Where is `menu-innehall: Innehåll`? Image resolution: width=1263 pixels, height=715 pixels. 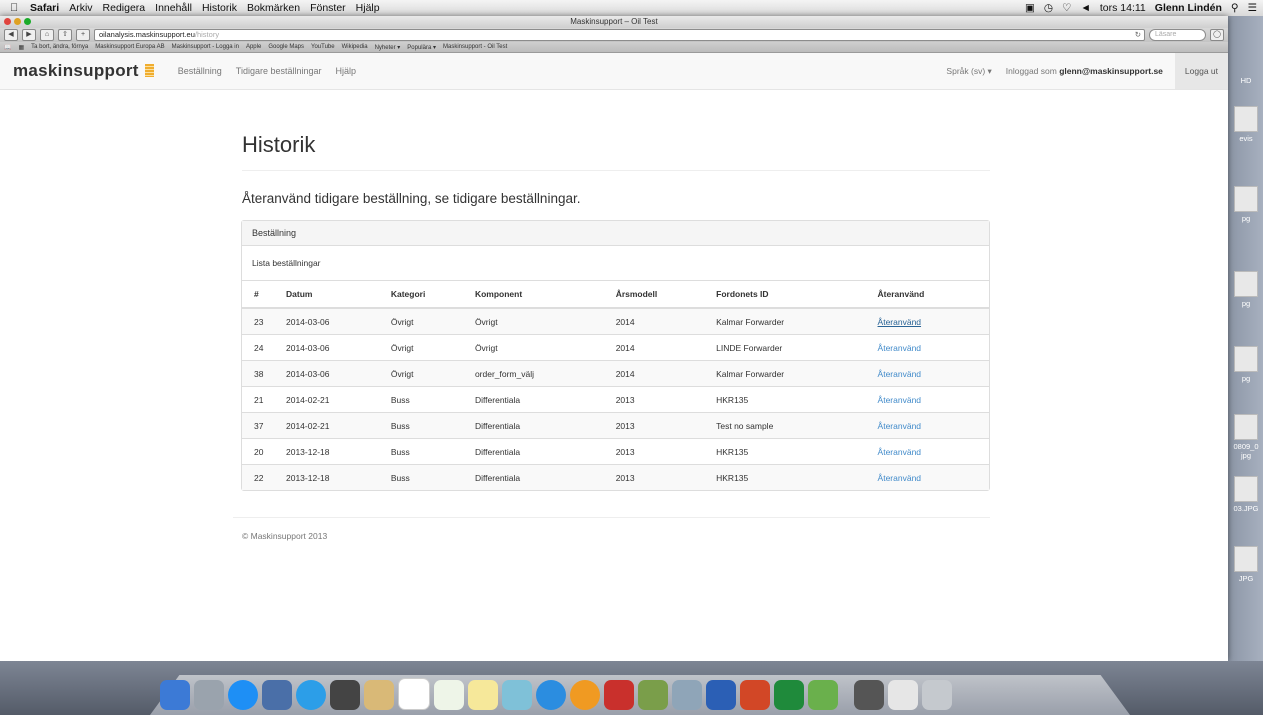
menu-innehall: Innehåll is located at coordinates (173, 8).